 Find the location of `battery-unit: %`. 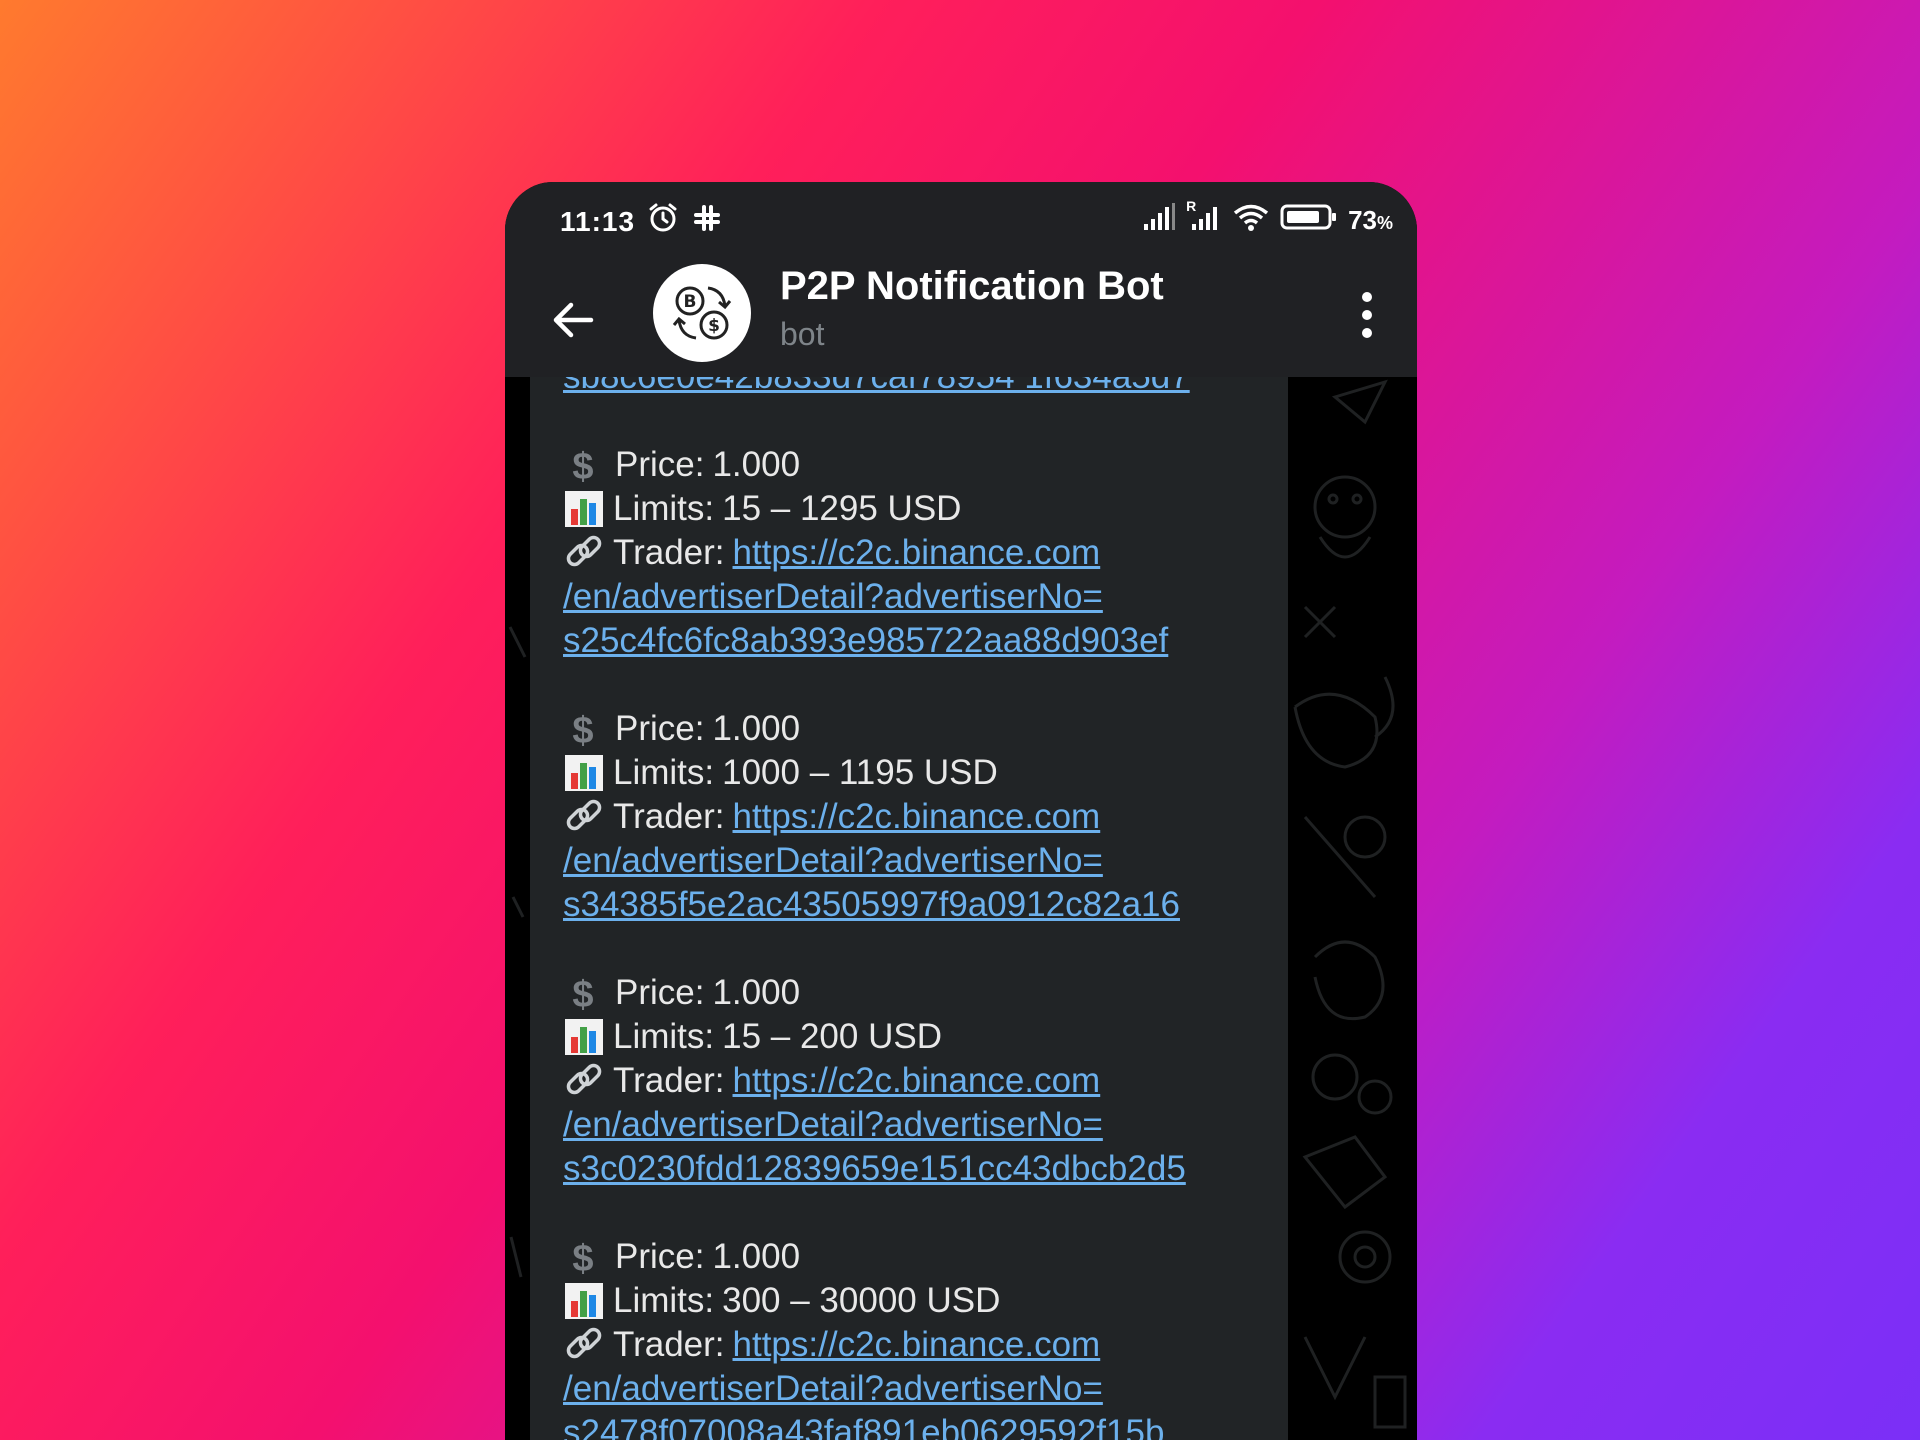

battery-unit: % is located at coordinates (1384, 223).